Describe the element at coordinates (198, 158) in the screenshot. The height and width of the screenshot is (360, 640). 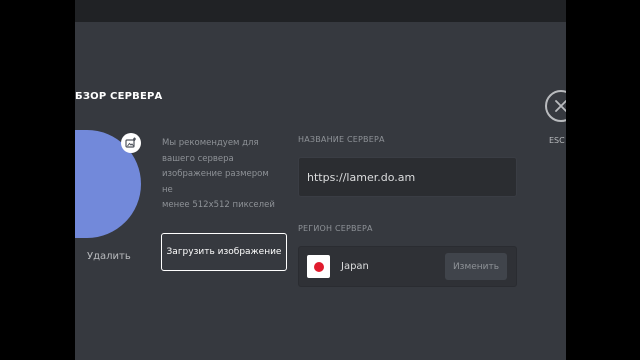
I see `hint-line: вашего сервера` at that location.